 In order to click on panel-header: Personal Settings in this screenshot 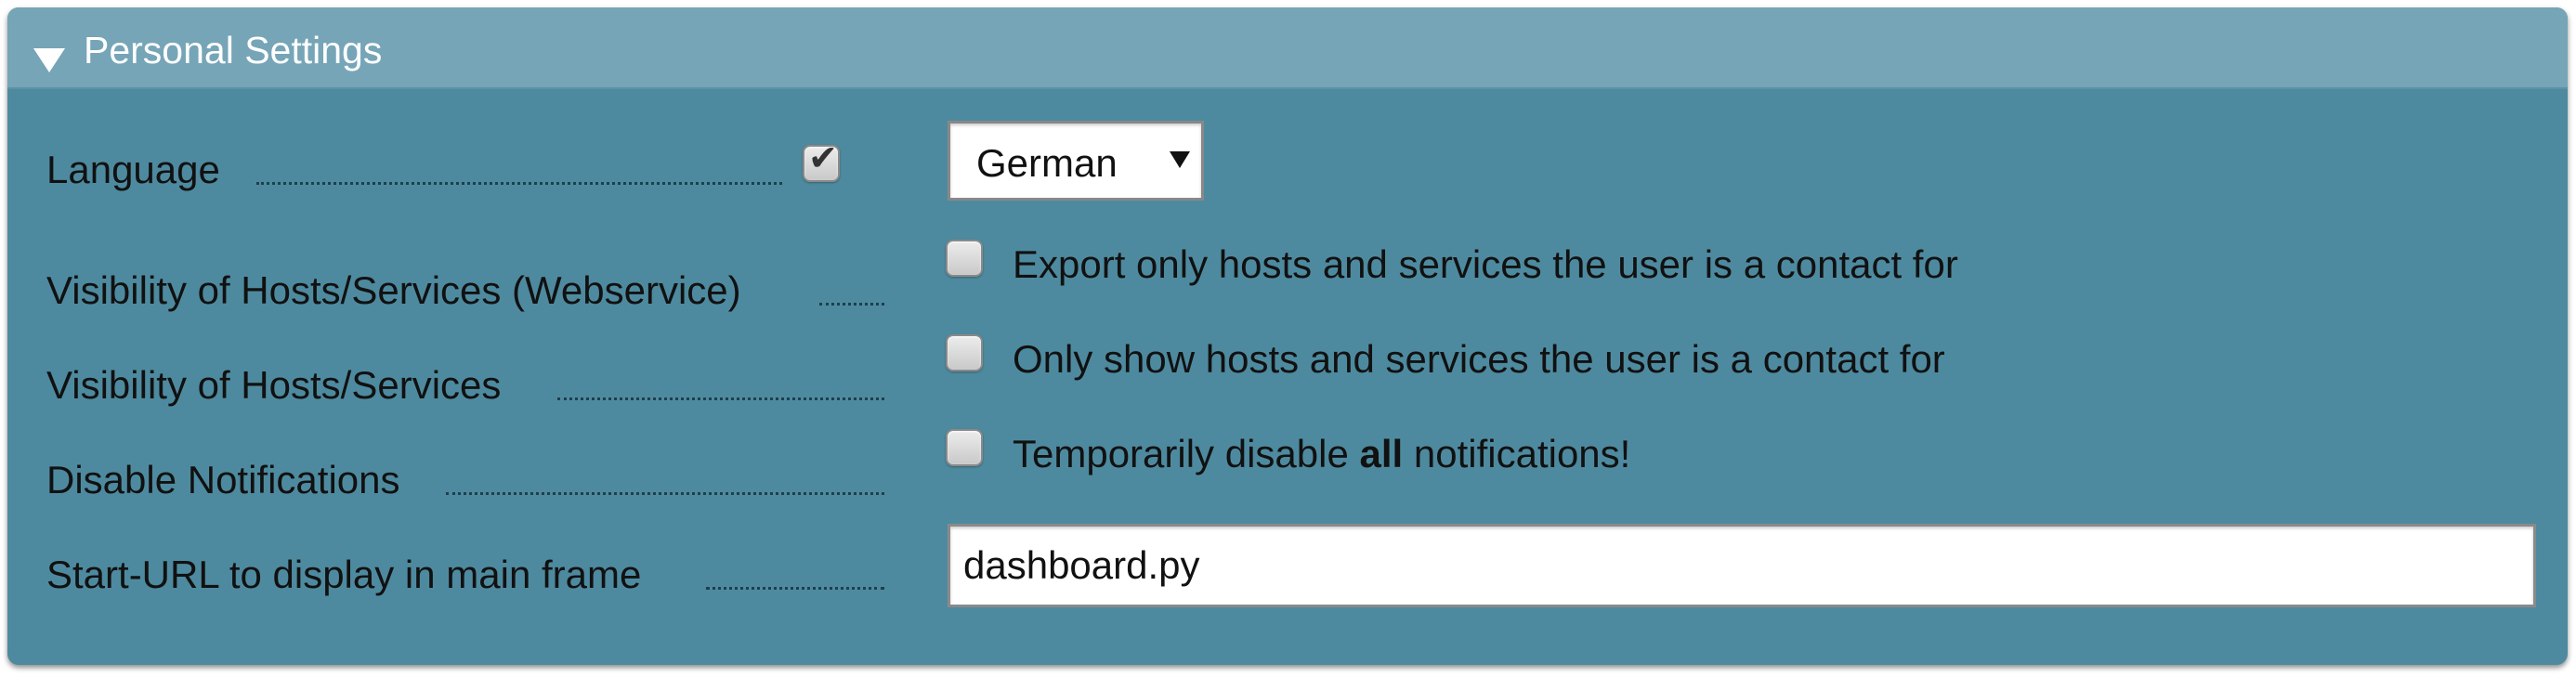, I will do `click(1287, 48)`.